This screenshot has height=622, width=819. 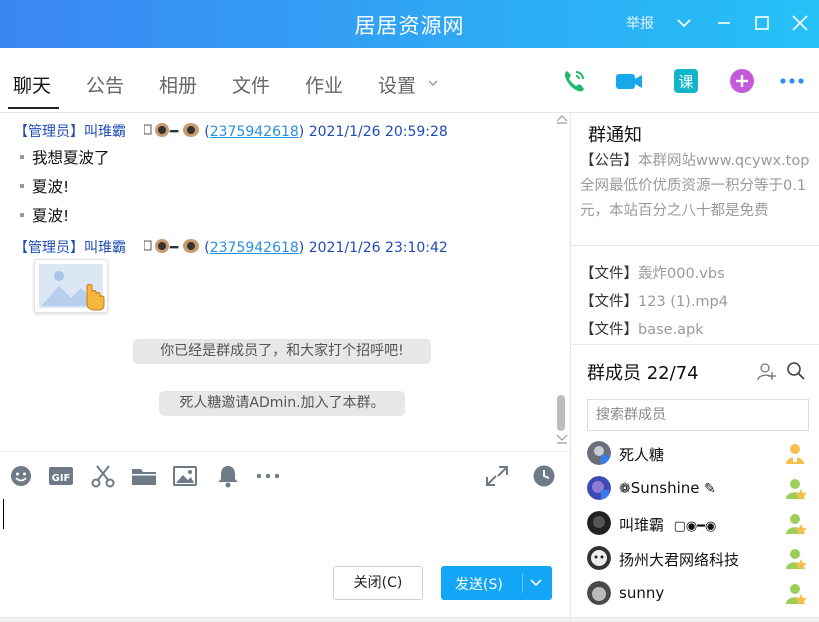 I want to click on report-button: 举报, so click(x=640, y=23).